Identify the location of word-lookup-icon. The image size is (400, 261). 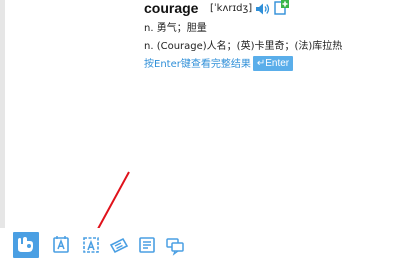
(61, 245).